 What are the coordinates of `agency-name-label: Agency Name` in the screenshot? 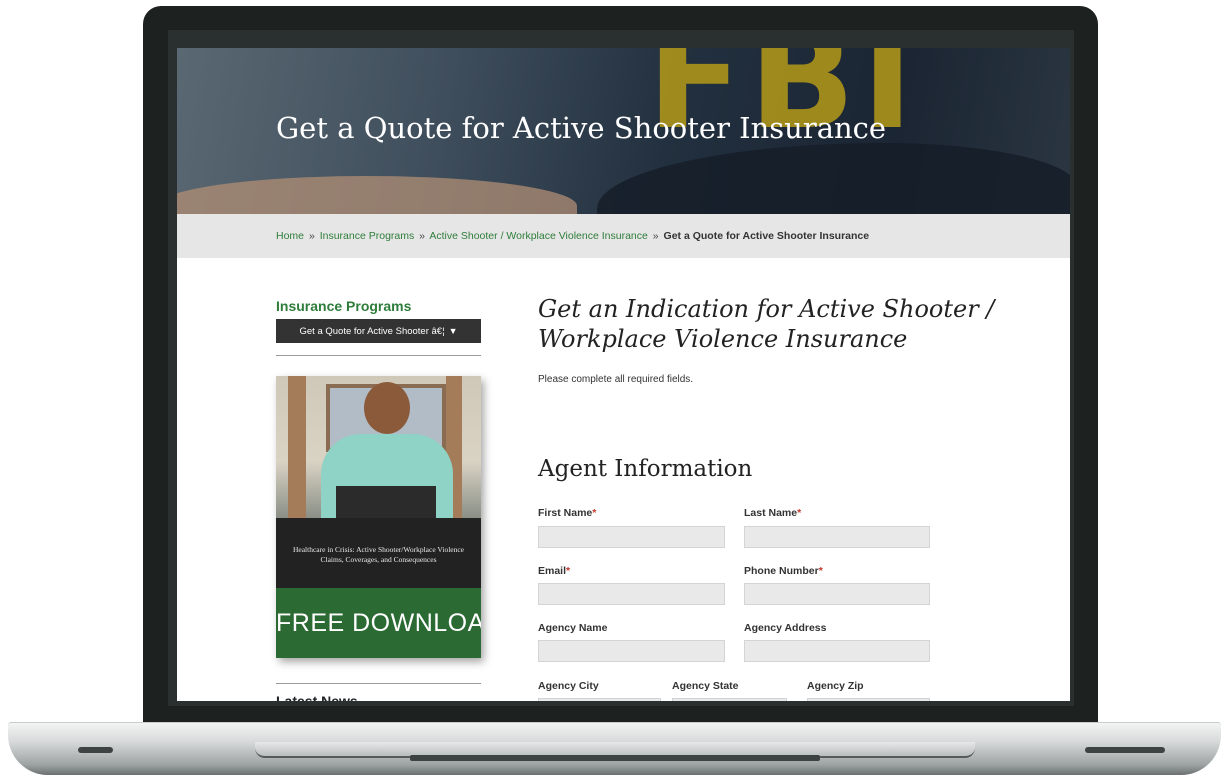 It's located at (573, 628).